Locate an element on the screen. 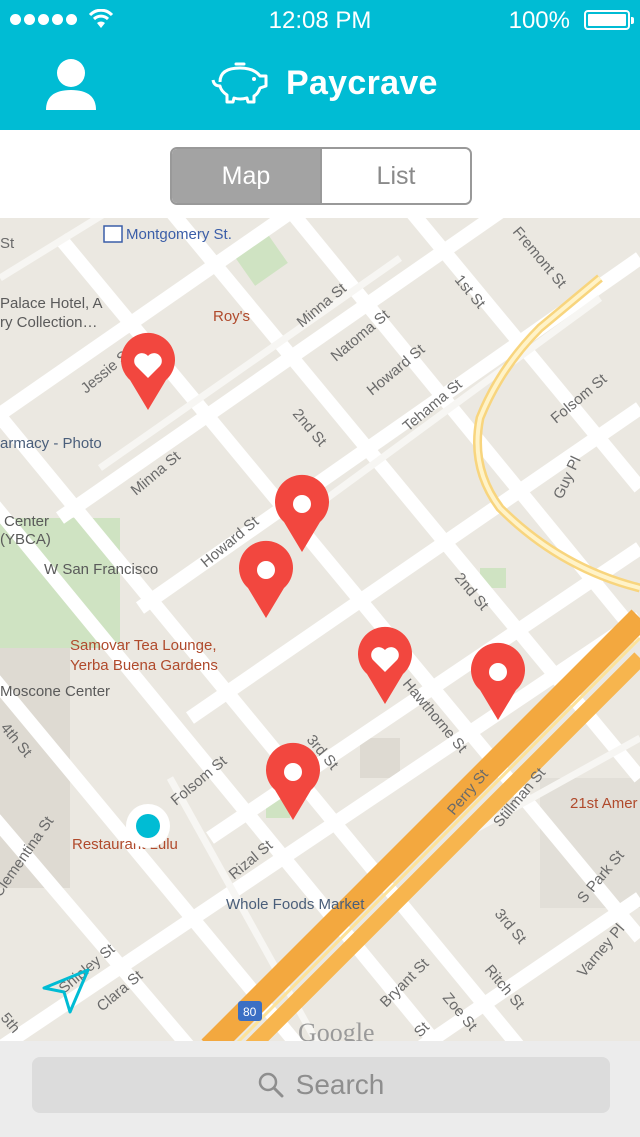 Image resolution: width=640 pixels, height=1137 pixels. place-label: W San Francisco is located at coordinates (101, 569).